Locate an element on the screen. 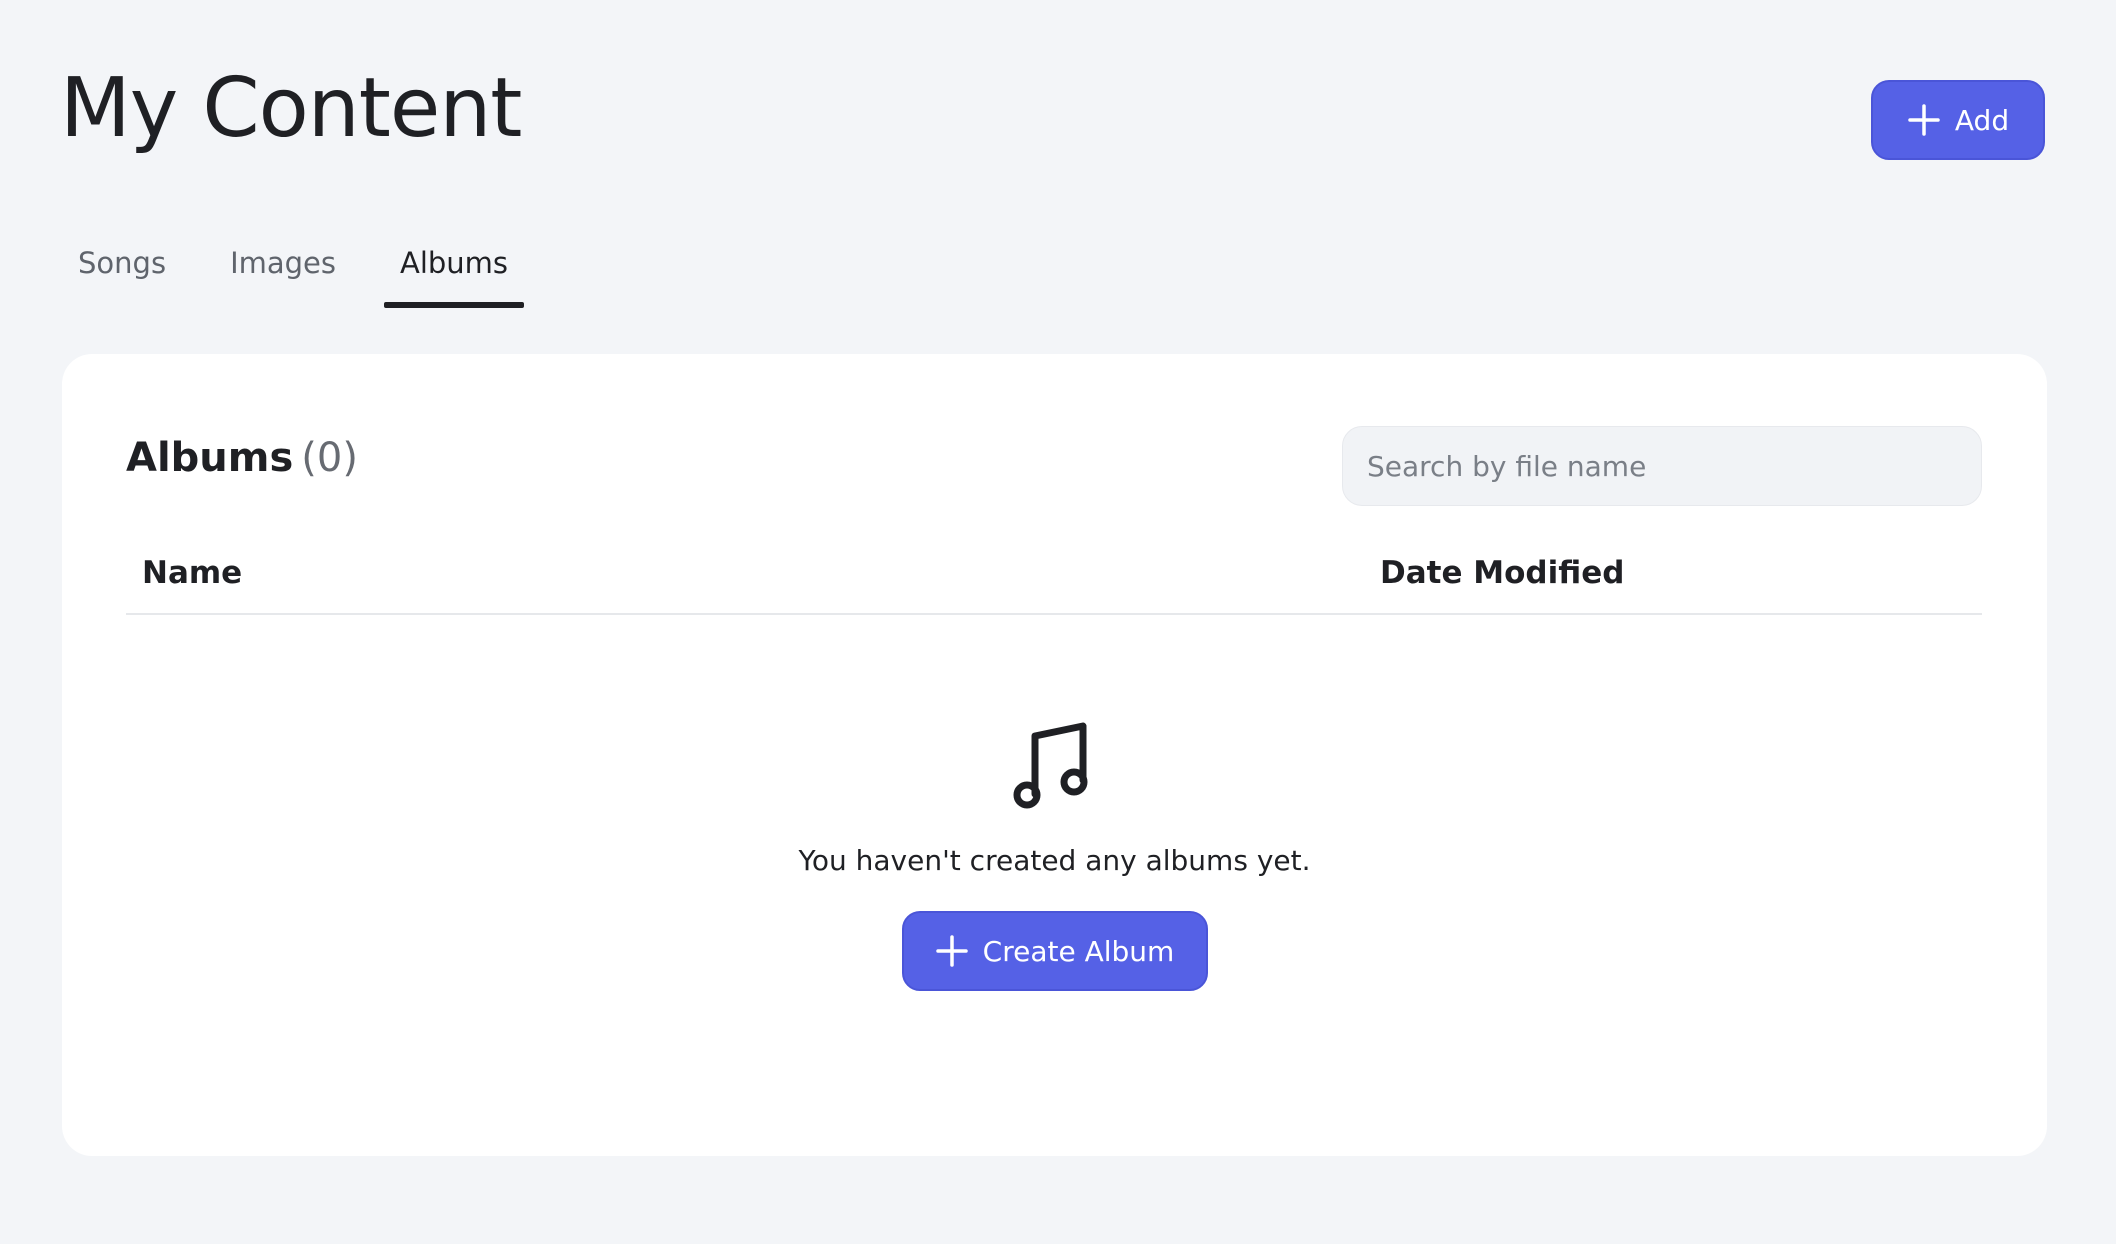  tab-images: Images is located at coordinates (283, 275).